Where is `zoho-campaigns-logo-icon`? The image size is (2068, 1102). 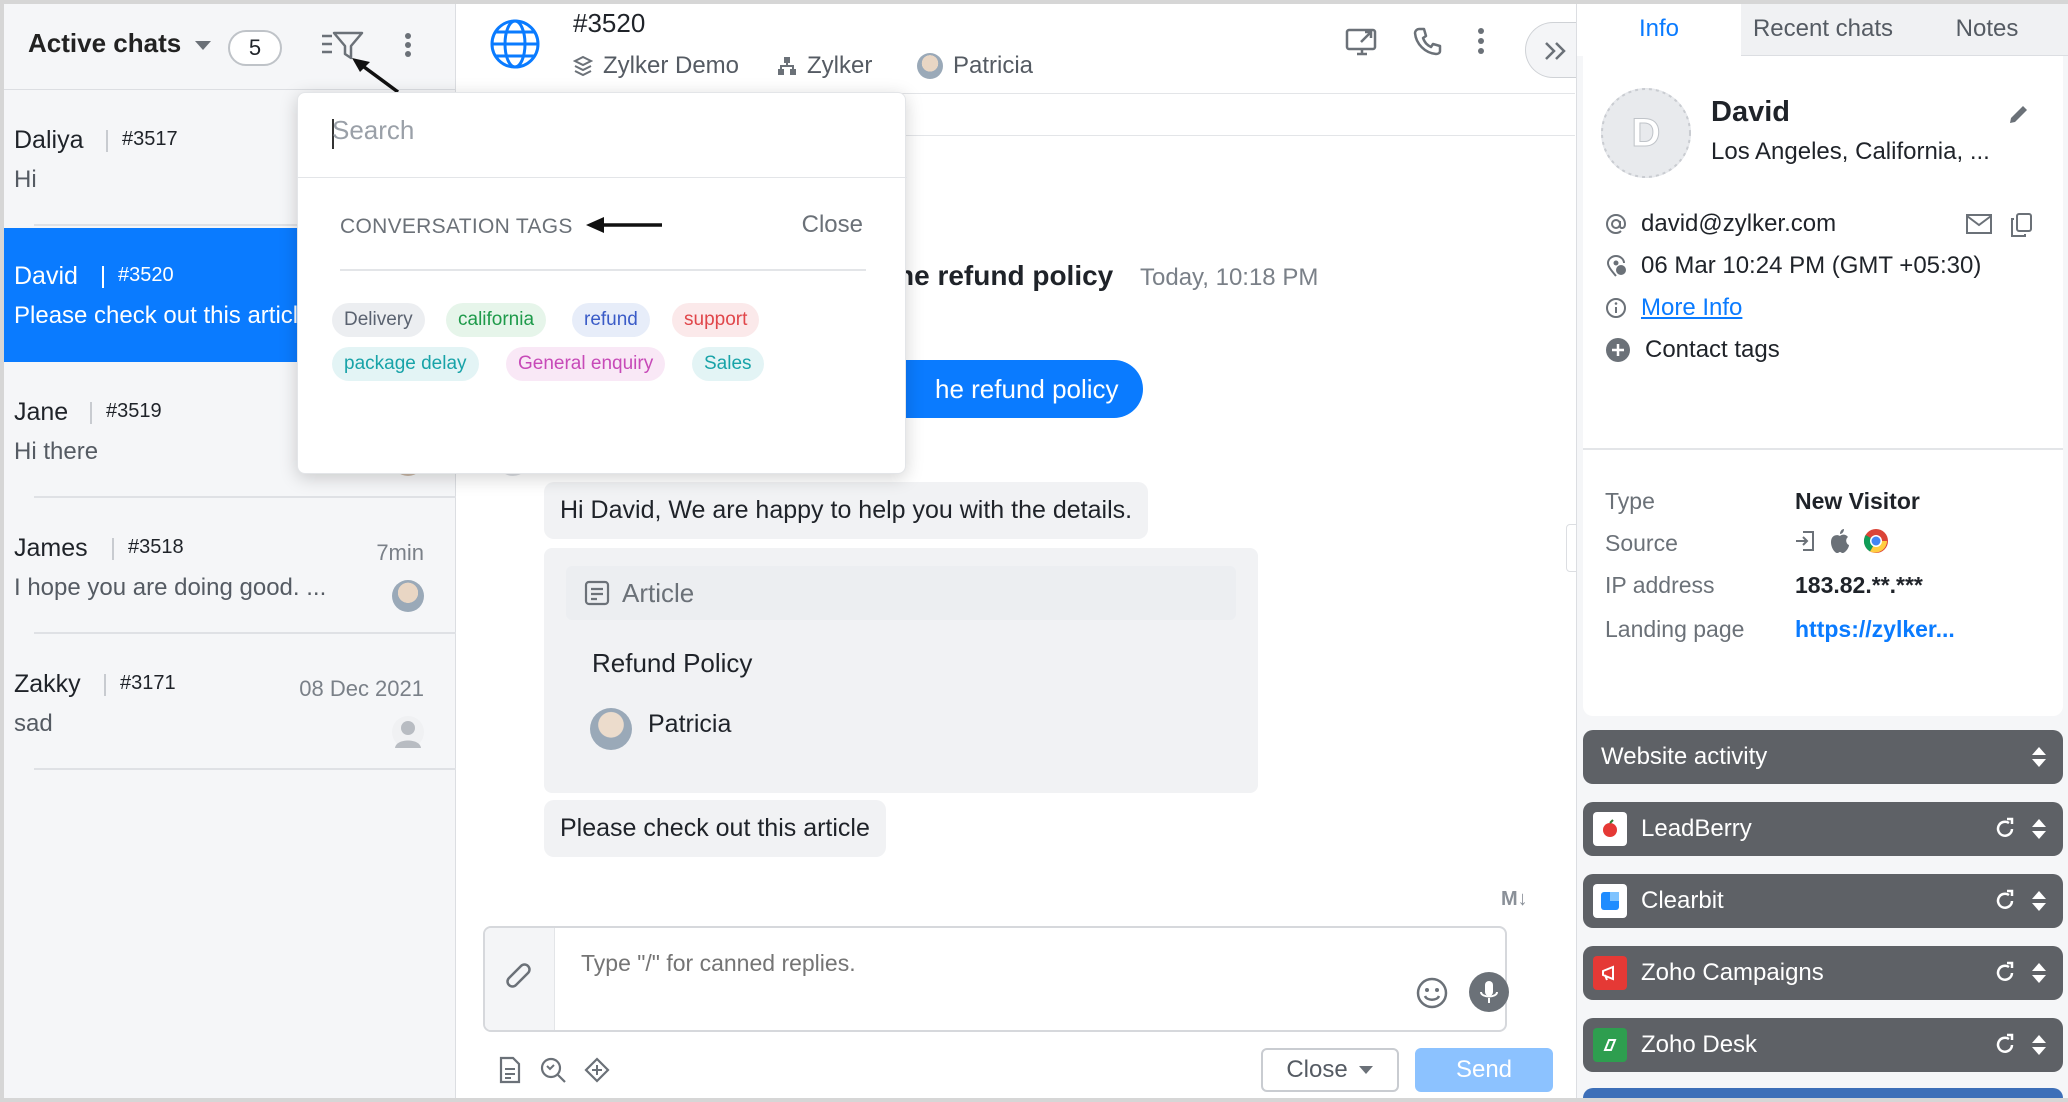
zoho-campaigns-logo-icon is located at coordinates (1610, 973).